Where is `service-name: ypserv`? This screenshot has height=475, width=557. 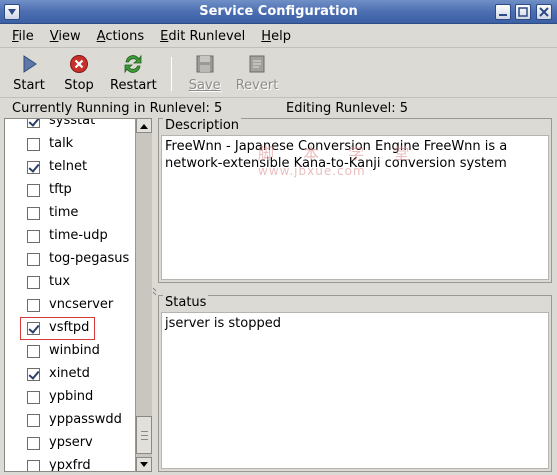 service-name: ypserv is located at coordinates (71, 442).